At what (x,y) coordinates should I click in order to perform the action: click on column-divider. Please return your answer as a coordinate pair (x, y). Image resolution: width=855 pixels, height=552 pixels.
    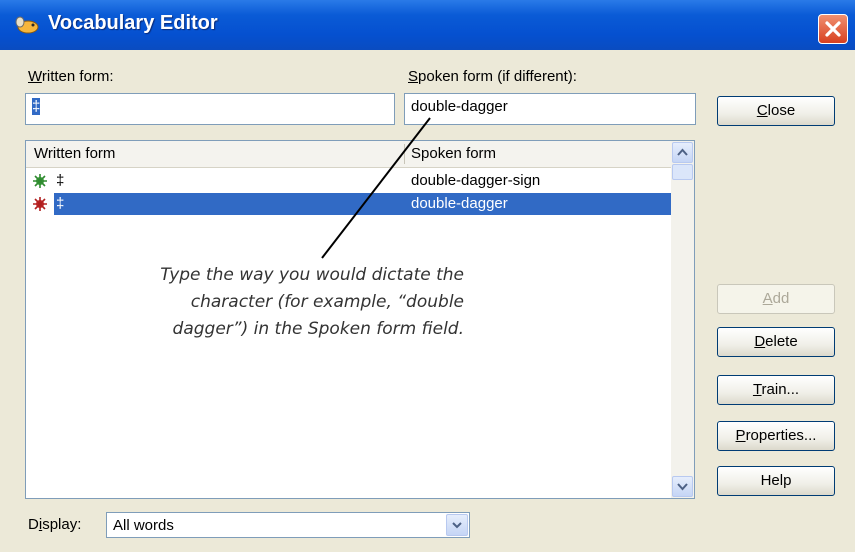
    Looking at the image, I should click on (404, 154).